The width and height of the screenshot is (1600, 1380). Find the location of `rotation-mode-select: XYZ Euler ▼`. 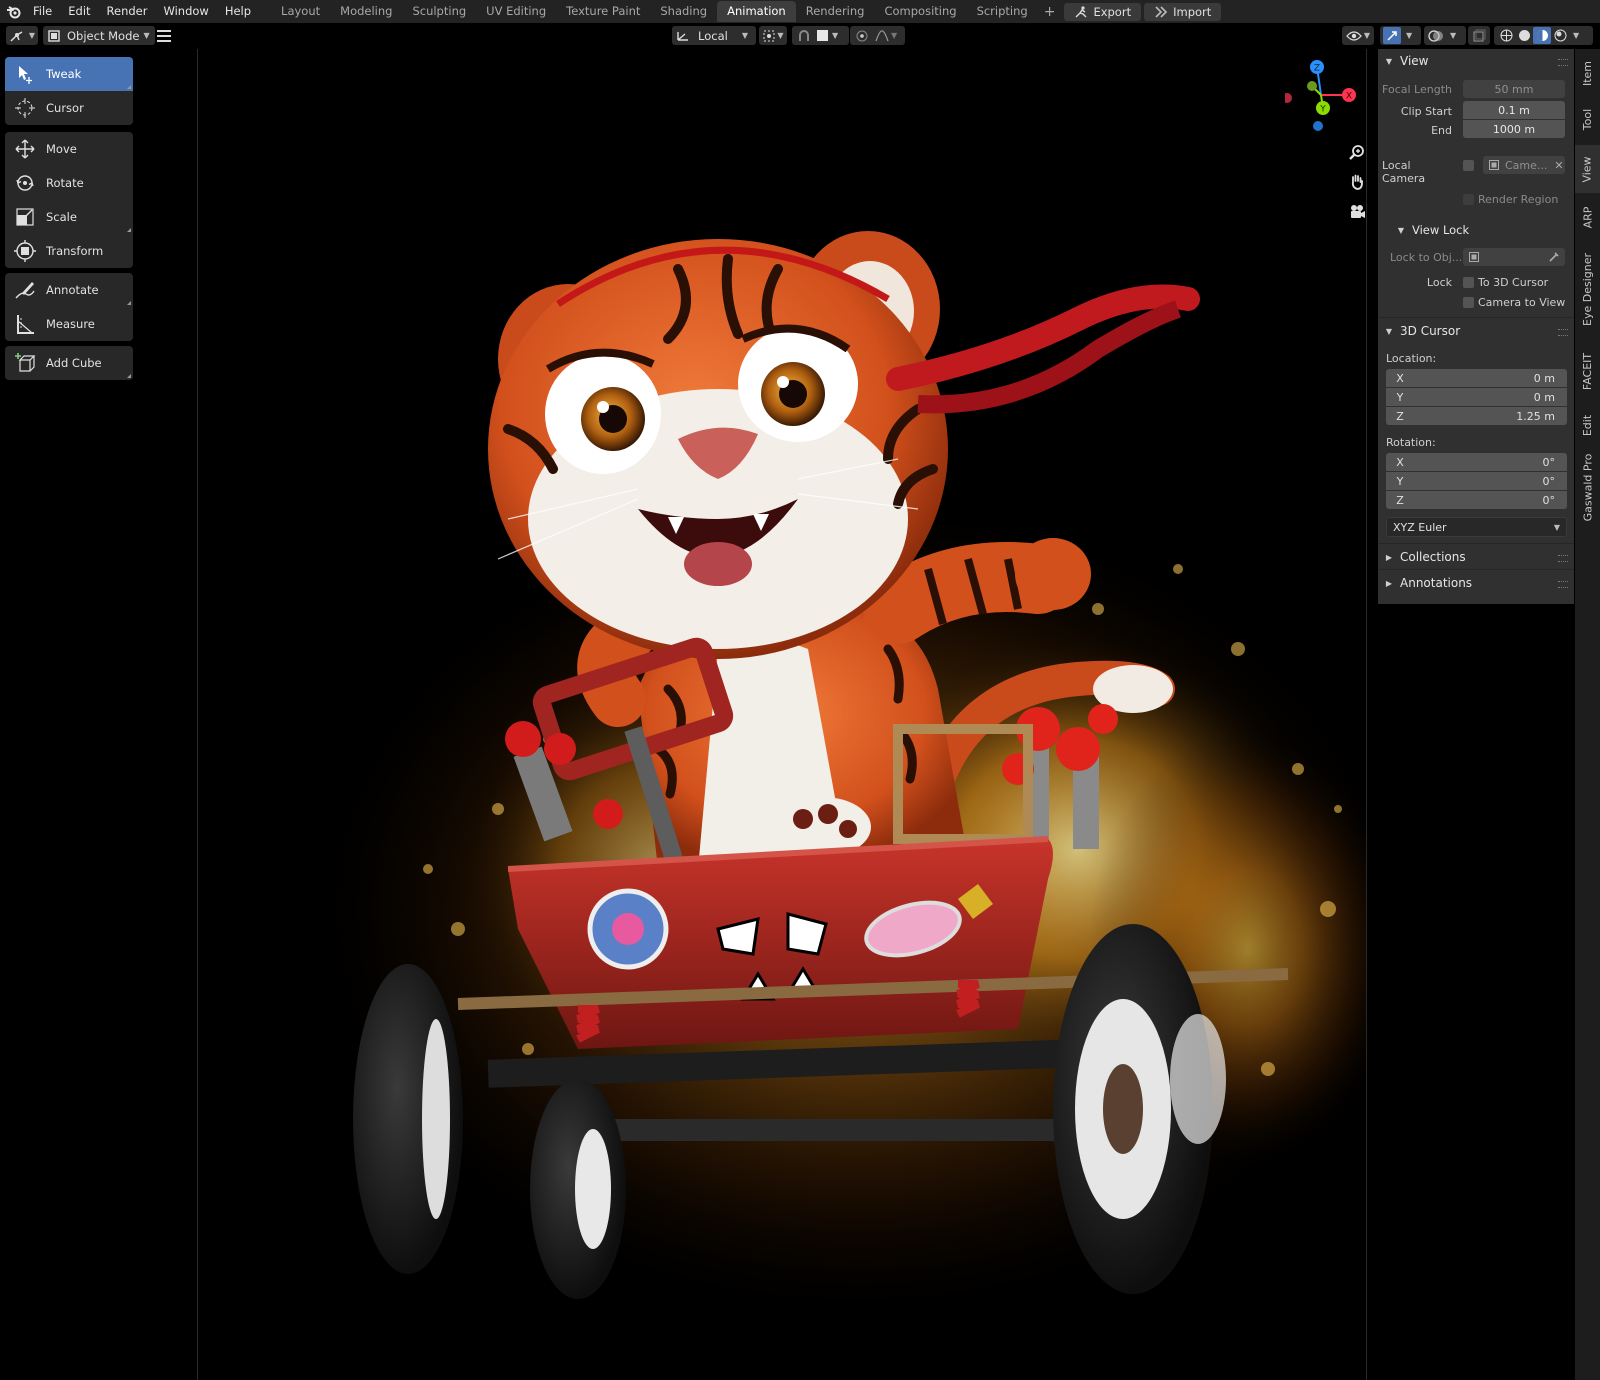

rotation-mode-select: XYZ Euler ▼ is located at coordinates (1476, 527).